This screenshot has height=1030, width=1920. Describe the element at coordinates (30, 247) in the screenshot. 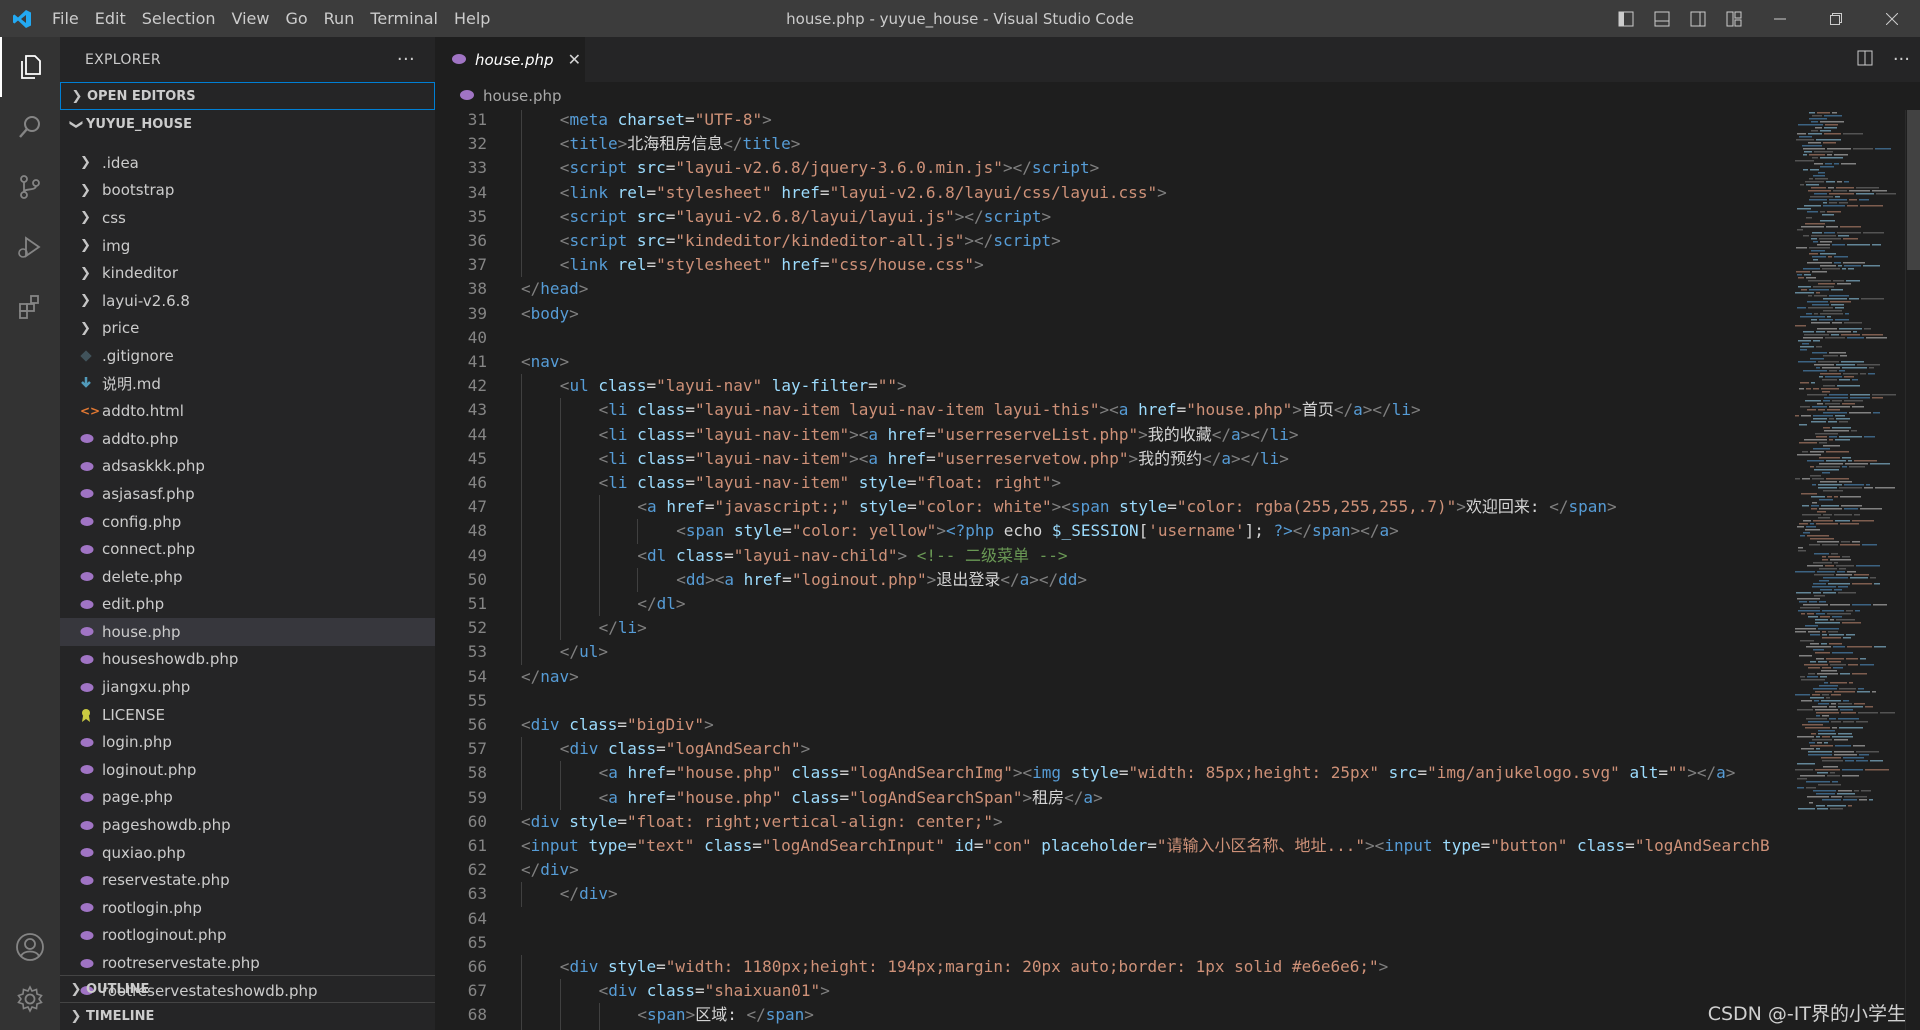

I see `run-debug-icon` at that location.